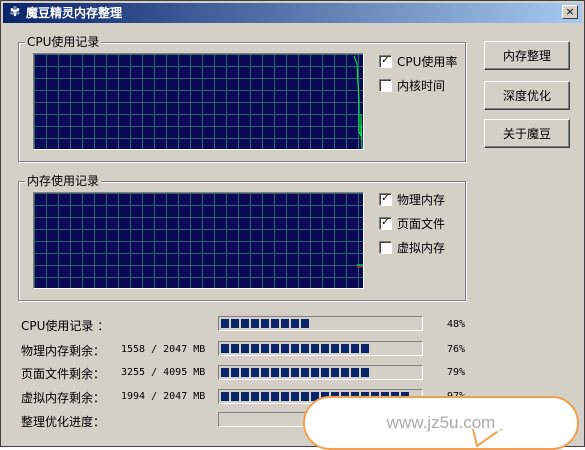 The height and width of the screenshot is (450, 585). What do you see at coordinates (421, 223) in the screenshot?
I see `page-file-checkbox-label: 页面文件` at bounding box center [421, 223].